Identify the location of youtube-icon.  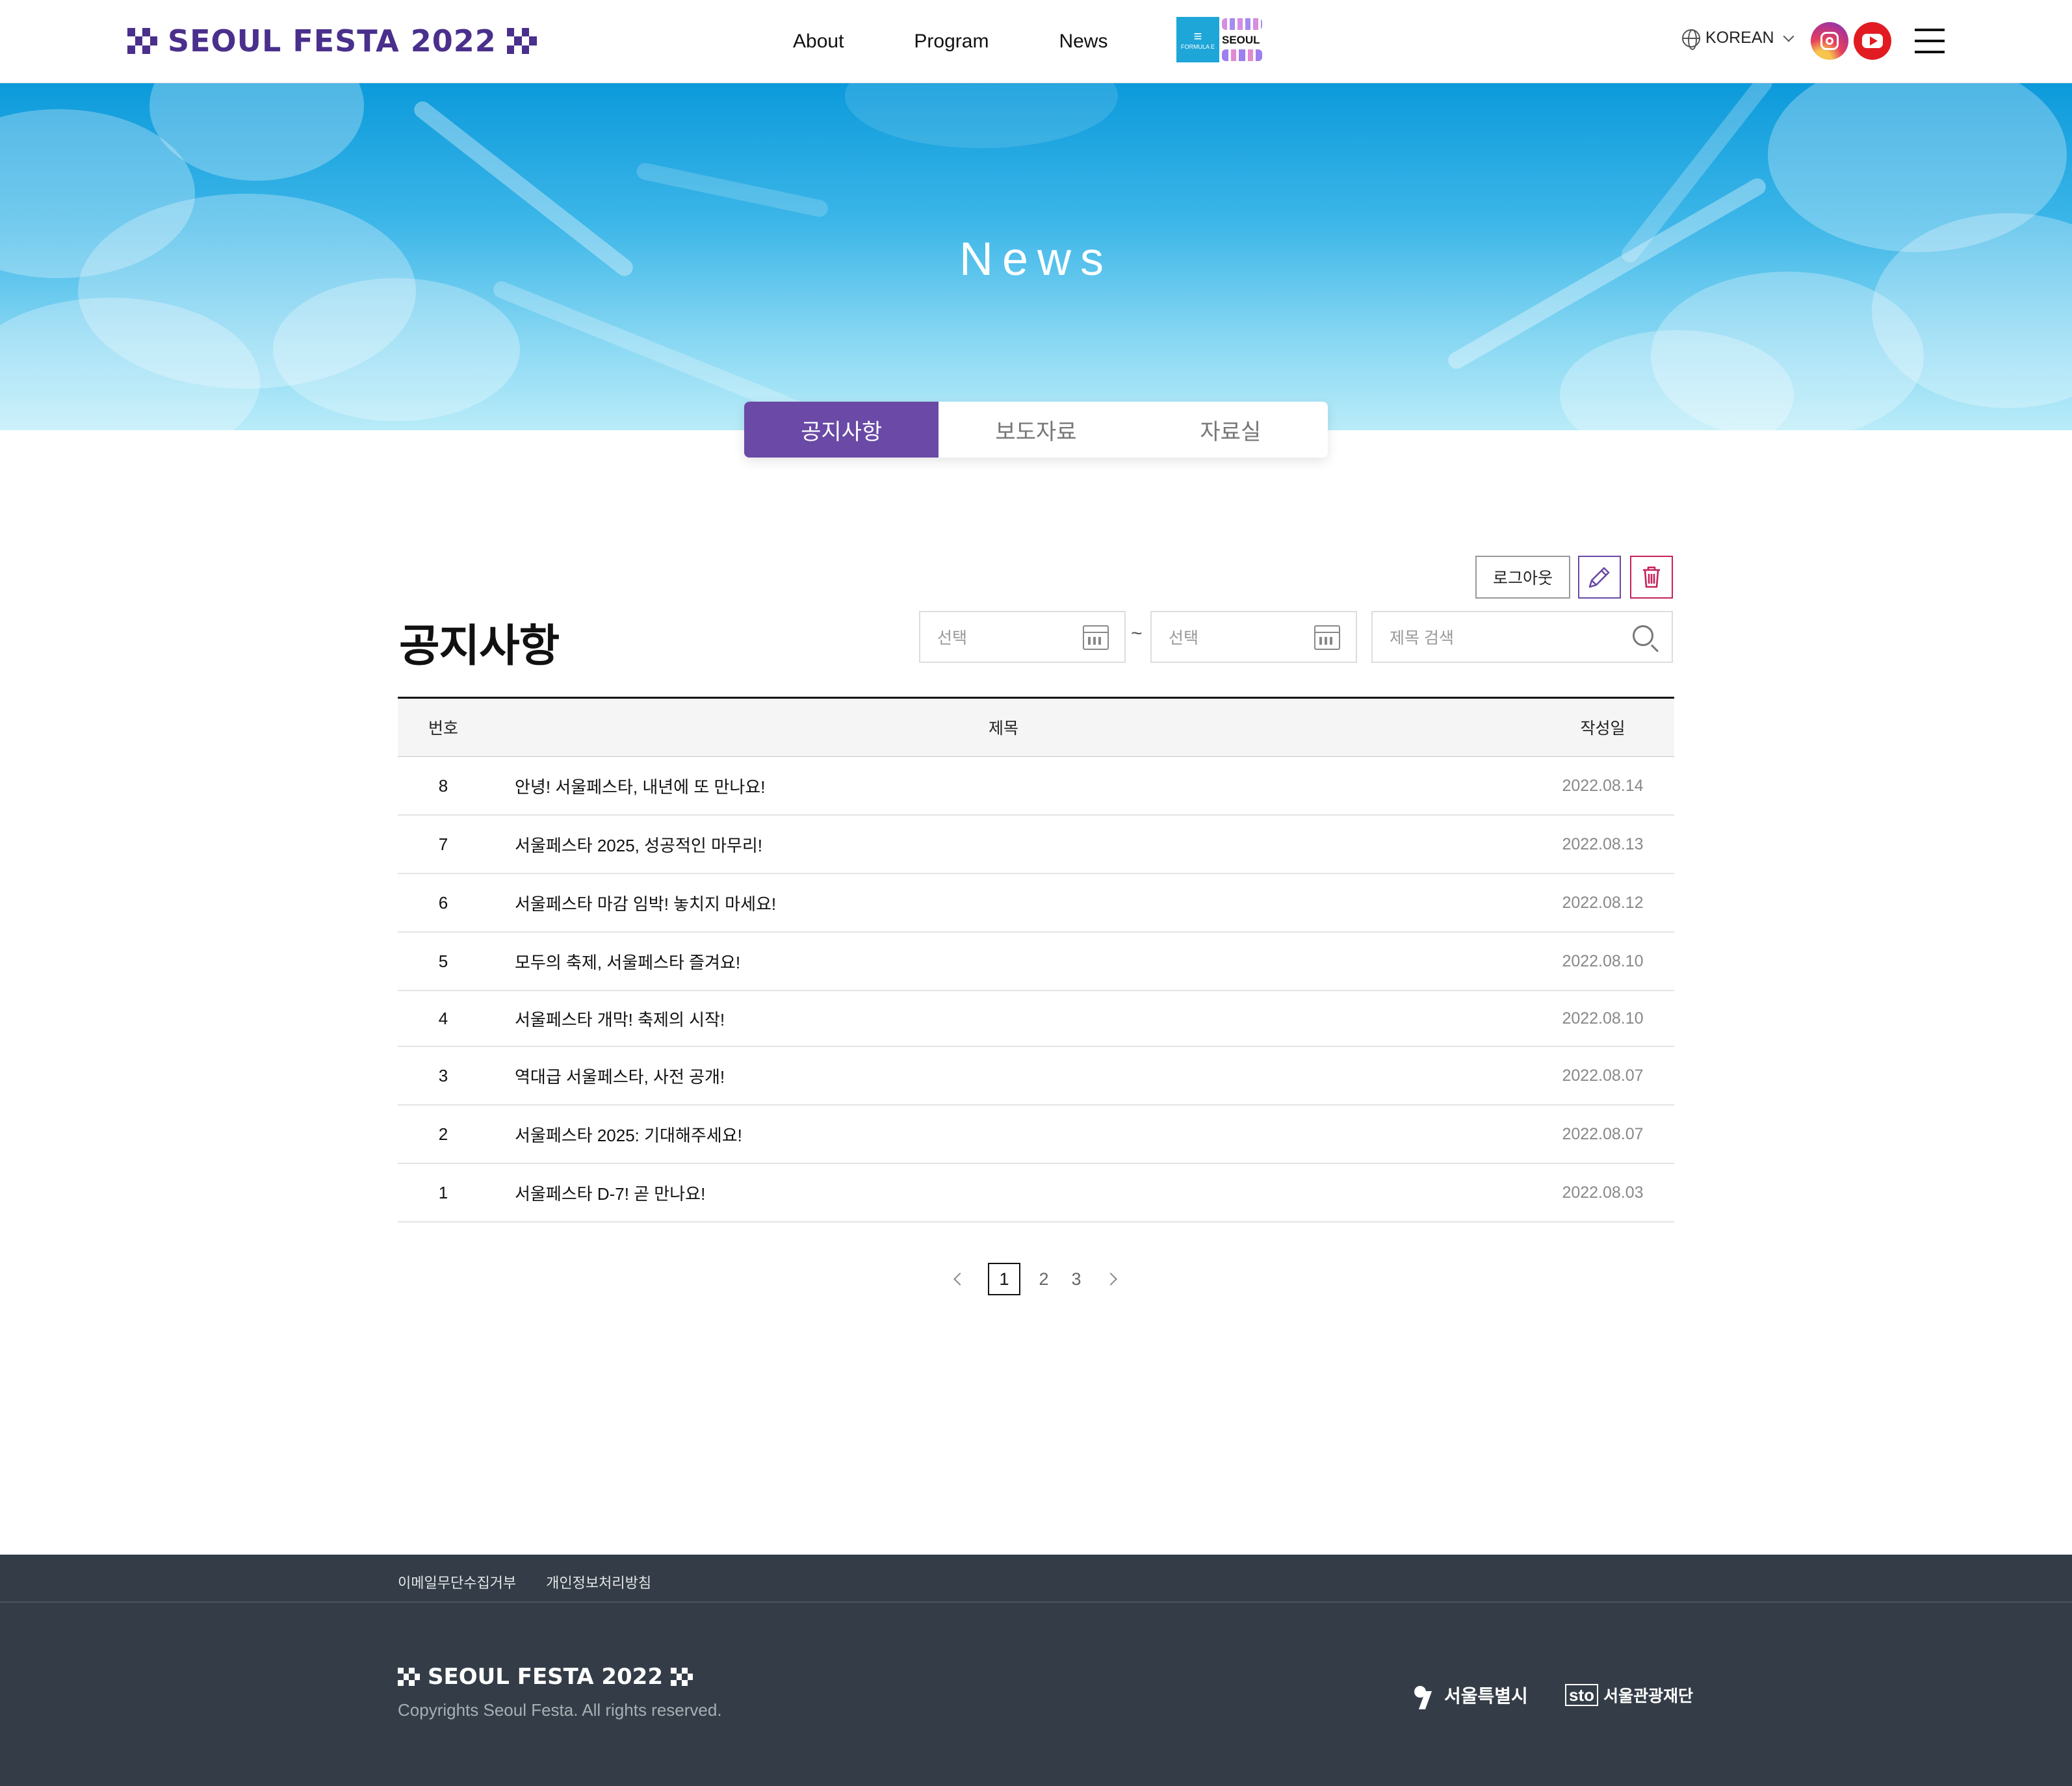
(1872, 41).